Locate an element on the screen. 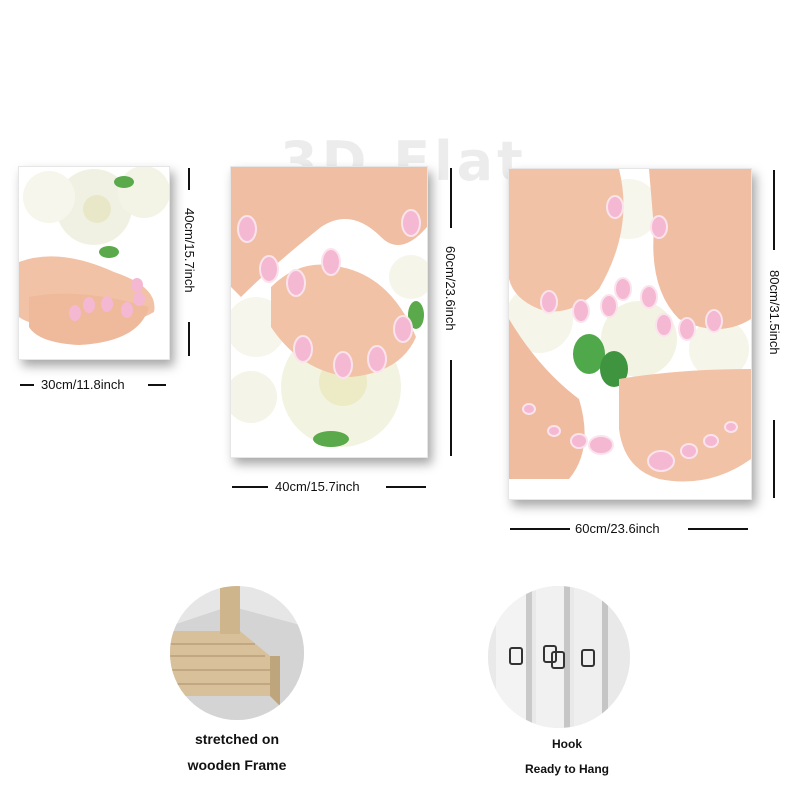 The image size is (800, 800). hook-caption-line2: Ready to Hang is located at coordinates (566, 769).